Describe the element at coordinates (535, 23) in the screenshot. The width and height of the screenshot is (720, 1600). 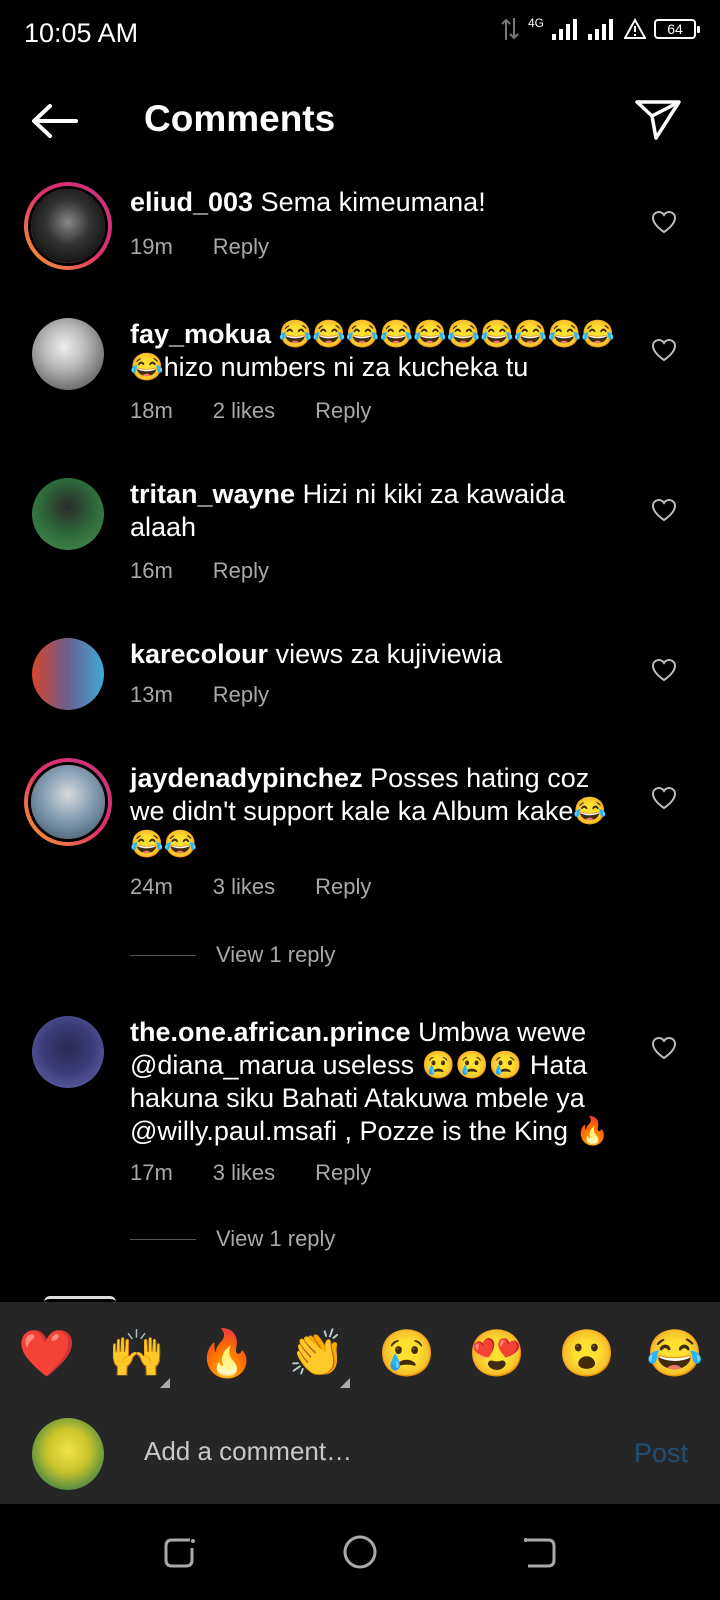
I see `network-type: 4G` at that location.